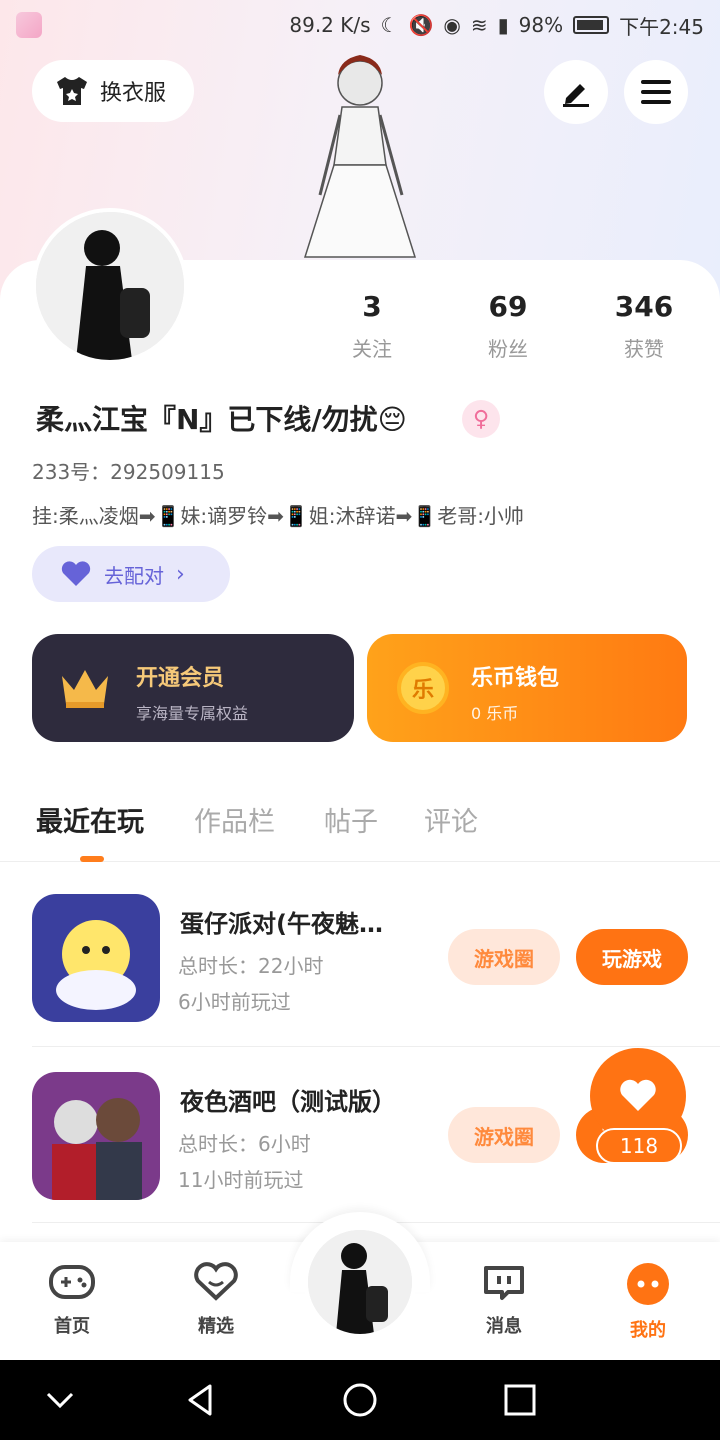 The image size is (720, 1440). I want to click on home-icon, so click(360, 1400).